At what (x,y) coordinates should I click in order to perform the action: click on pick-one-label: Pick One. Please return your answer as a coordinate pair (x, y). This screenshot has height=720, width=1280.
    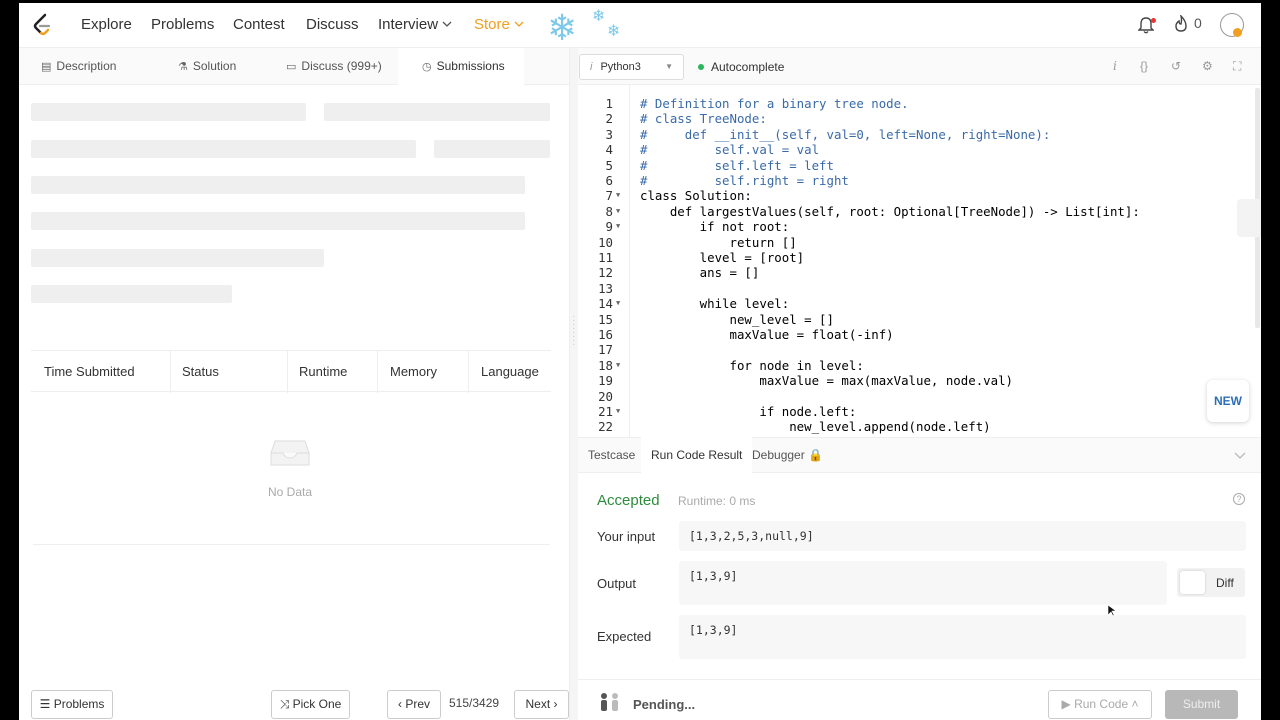
    Looking at the image, I should click on (317, 704).